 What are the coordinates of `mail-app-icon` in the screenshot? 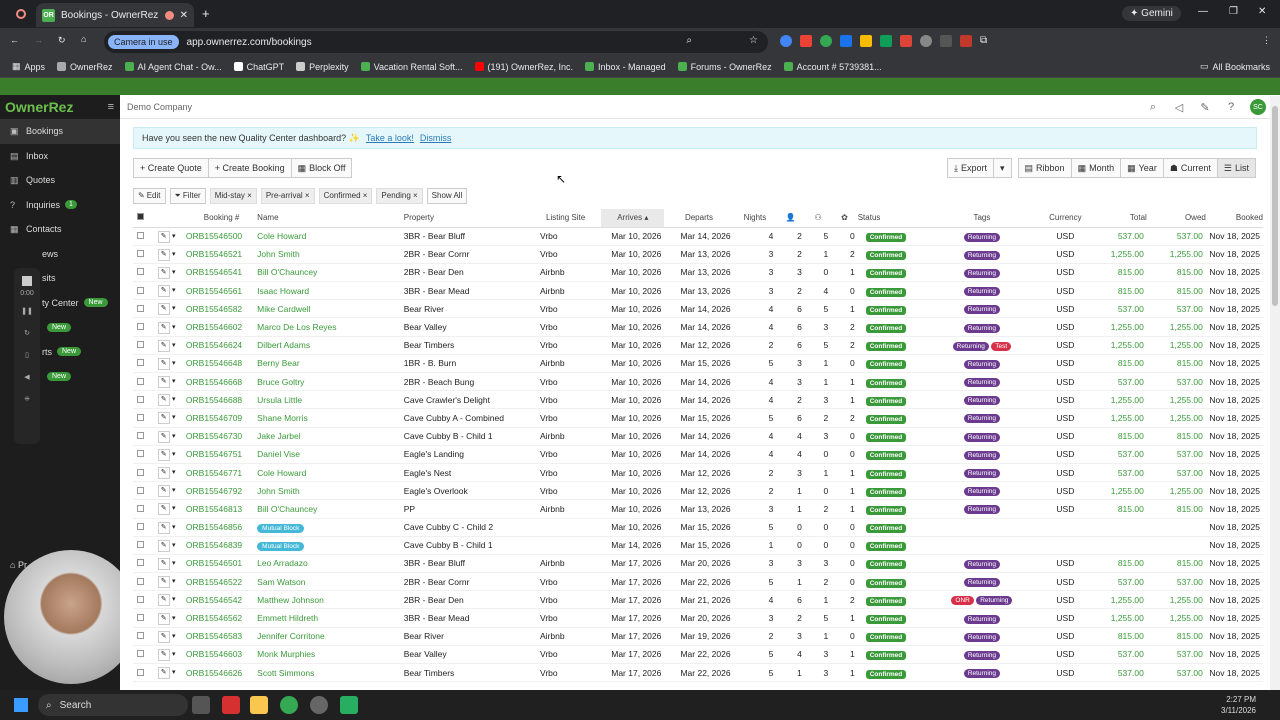 It's located at (231, 705).